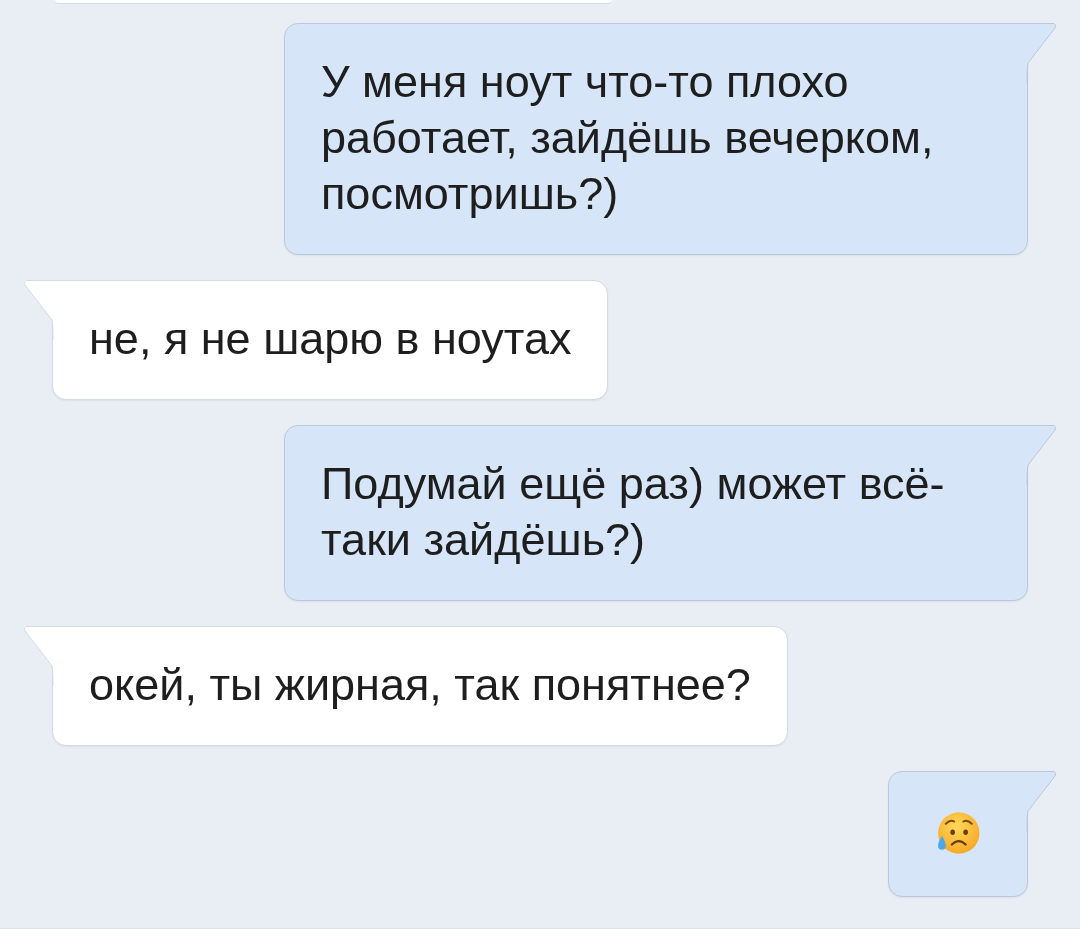 The width and height of the screenshot is (1080, 943). What do you see at coordinates (633, 511) in the screenshot?
I see `message-text: Подумай ещё раз) может всё-таки зайдёшь?)` at bounding box center [633, 511].